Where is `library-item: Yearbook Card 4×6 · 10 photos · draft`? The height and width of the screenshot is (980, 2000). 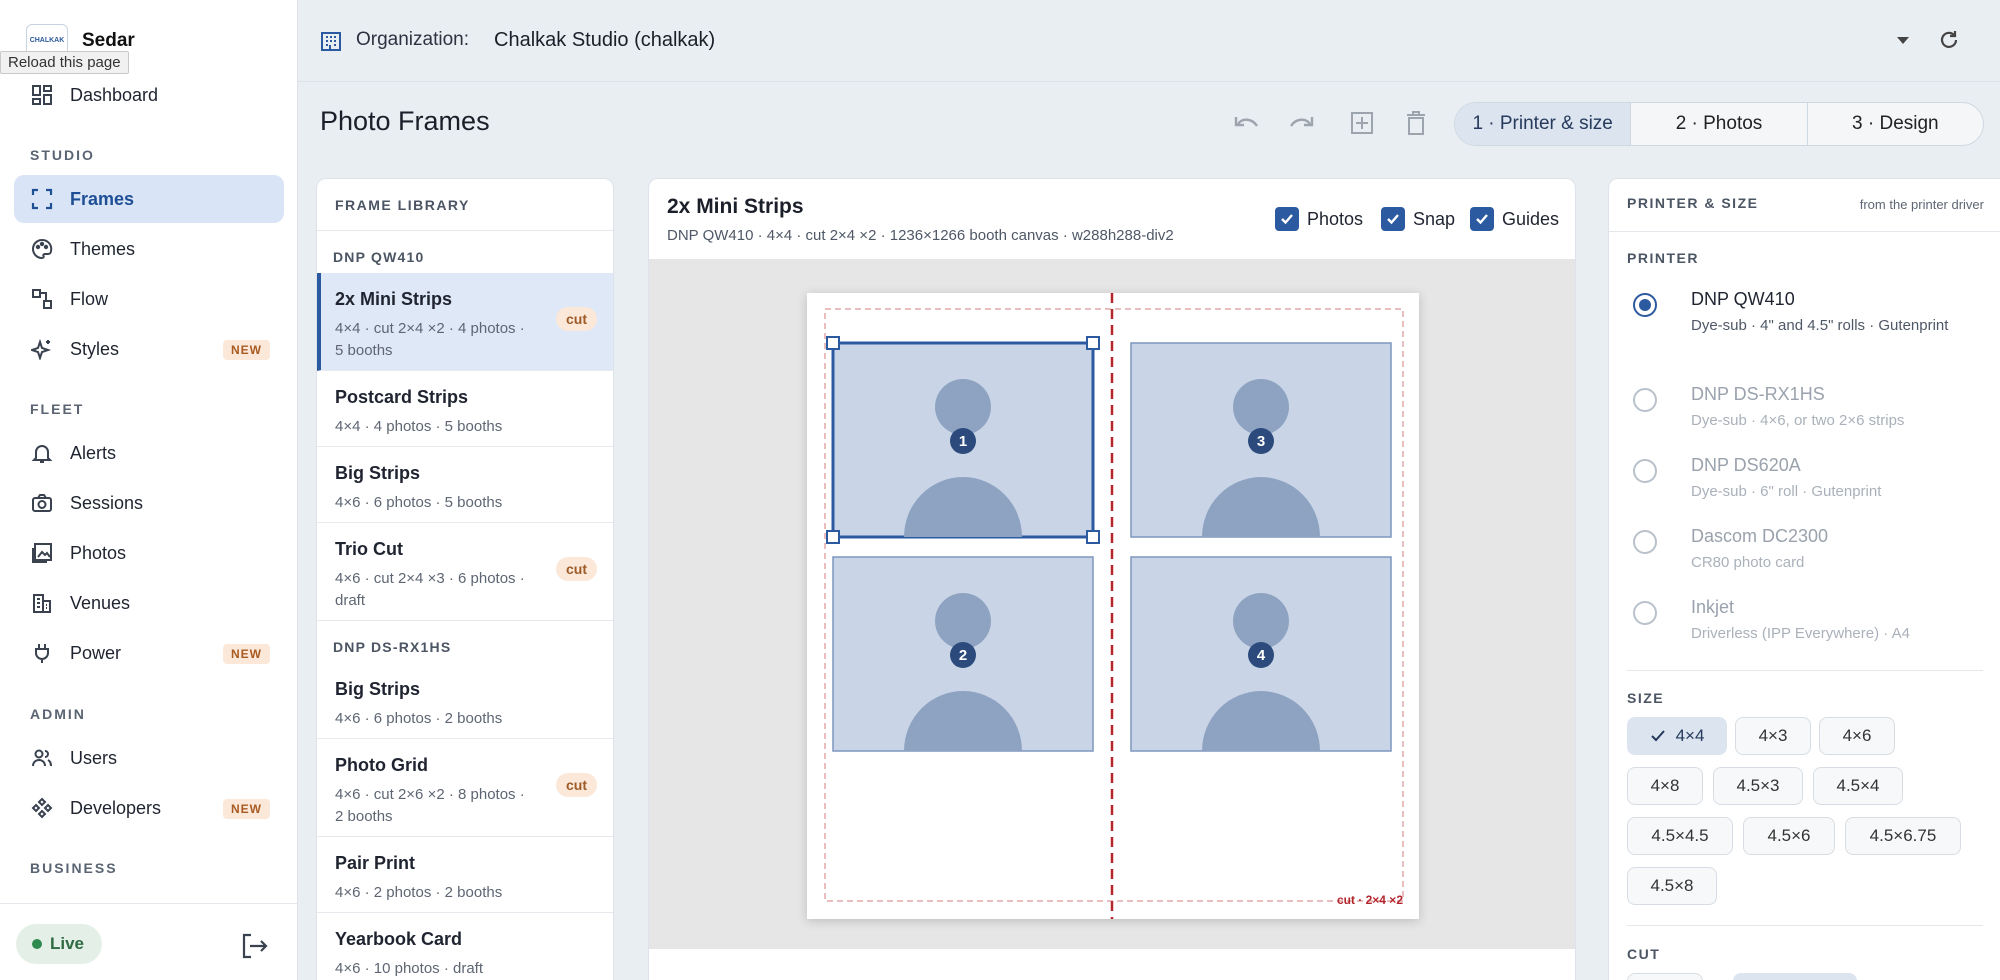
library-item: Yearbook Card 4×6 · 10 photos · draft is located at coordinates (465, 946).